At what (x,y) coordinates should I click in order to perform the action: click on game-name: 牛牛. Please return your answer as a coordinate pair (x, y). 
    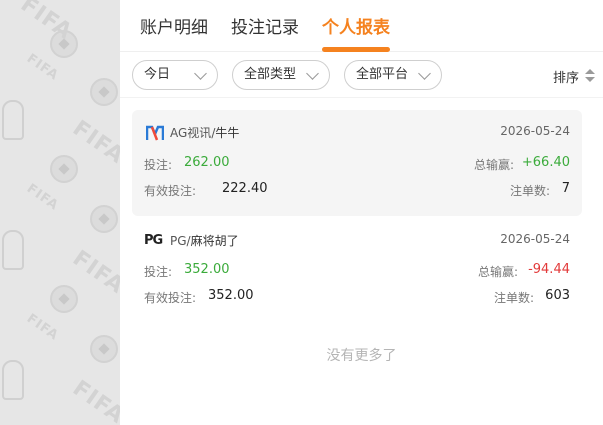
    Looking at the image, I should click on (227, 133).